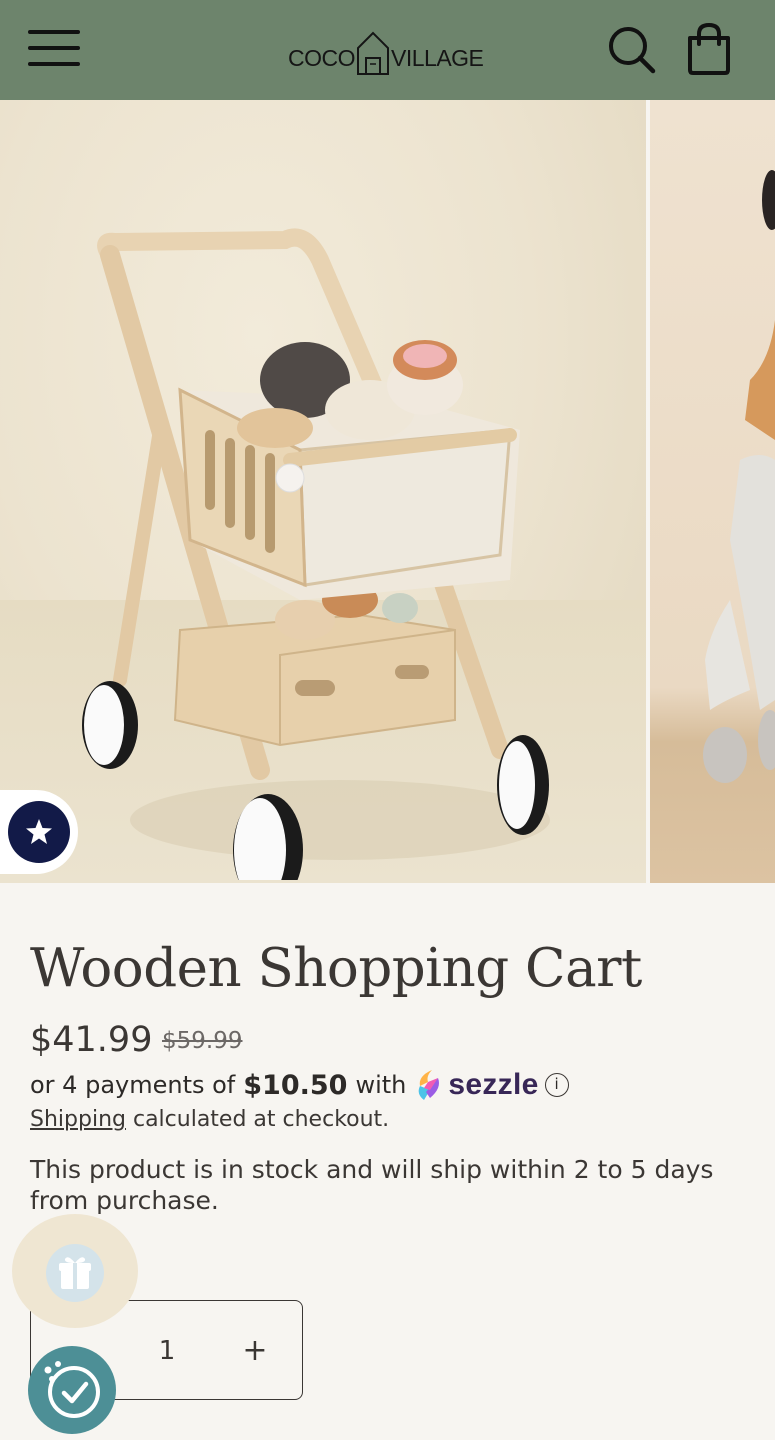 The height and width of the screenshot is (1440, 775). I want to click on gift-icon, so click(75, 1273).